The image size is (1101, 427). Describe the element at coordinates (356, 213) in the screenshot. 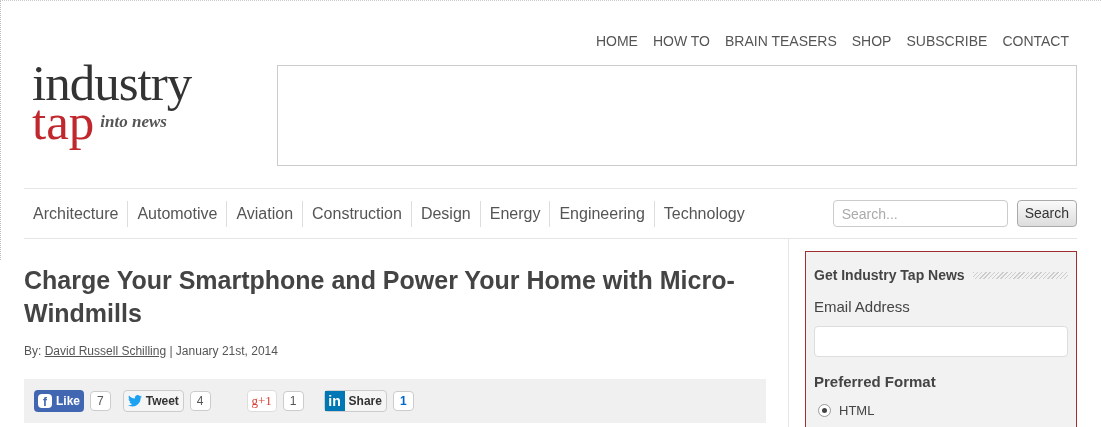

I see `category-link: Construction` at that location.